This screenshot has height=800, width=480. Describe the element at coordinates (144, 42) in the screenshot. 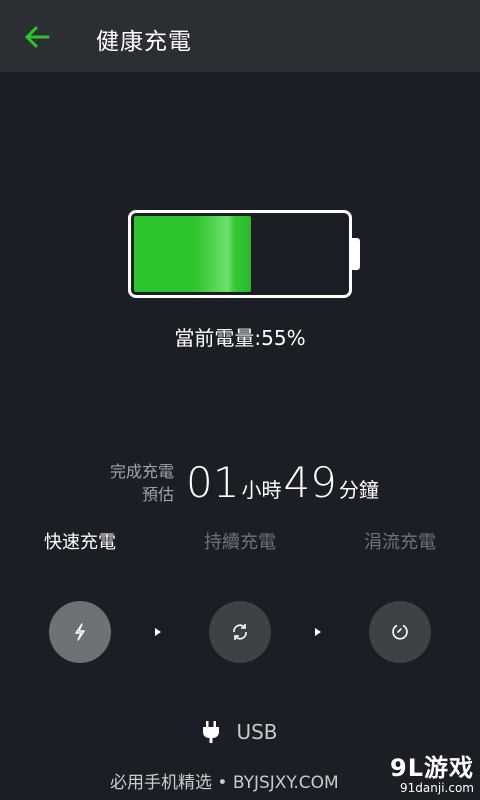

I see `page-title: 健康充電` at that location.